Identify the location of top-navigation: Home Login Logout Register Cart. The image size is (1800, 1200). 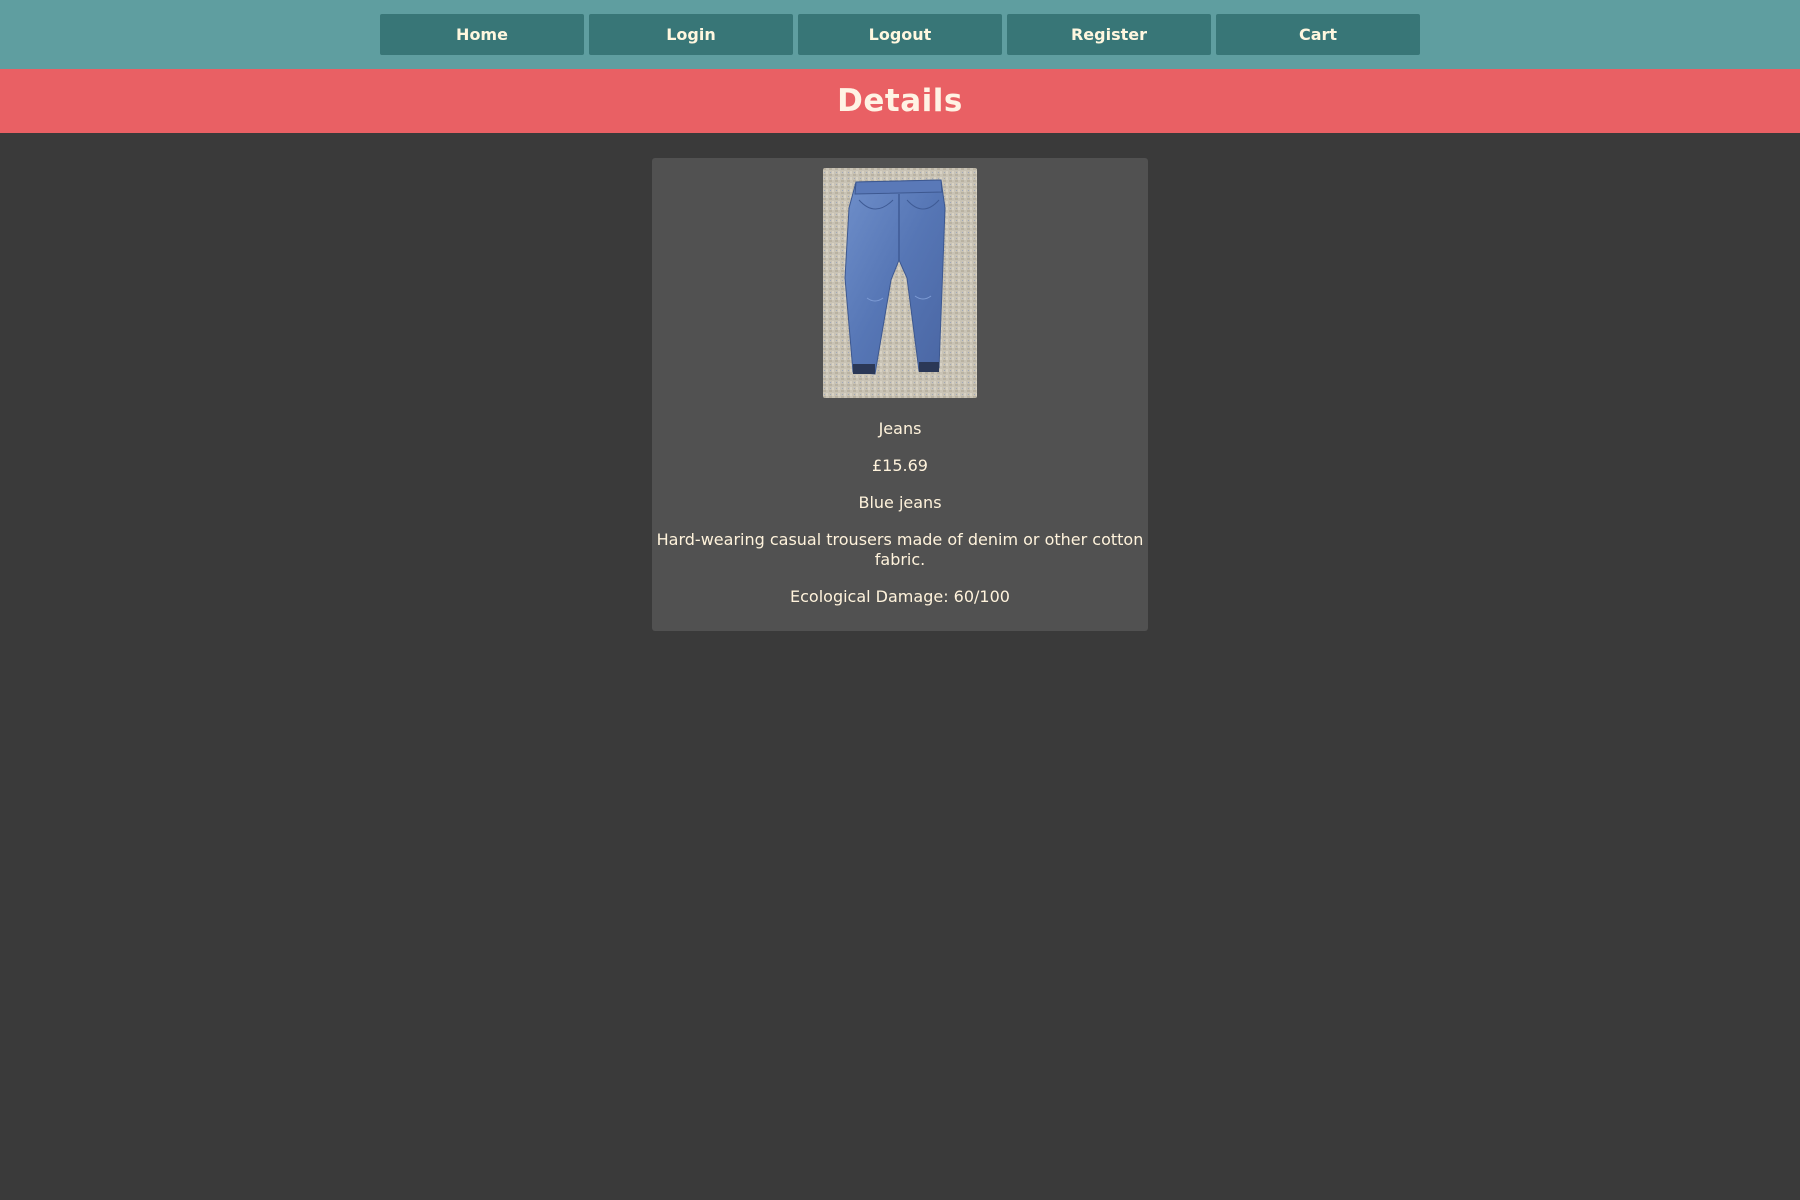
(900, 34).